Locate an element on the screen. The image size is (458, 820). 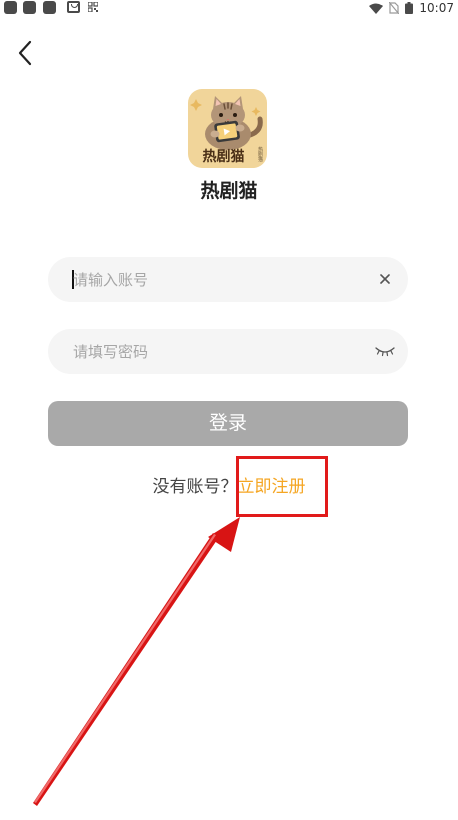
account-field is located at coordinates (228, 279).